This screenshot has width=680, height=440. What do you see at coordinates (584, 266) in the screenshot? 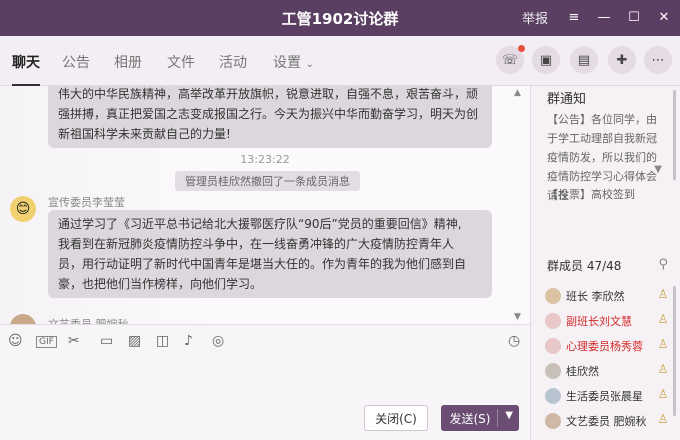
I see `members-header: 群成员 47/48` at bounding box center [584, 266].